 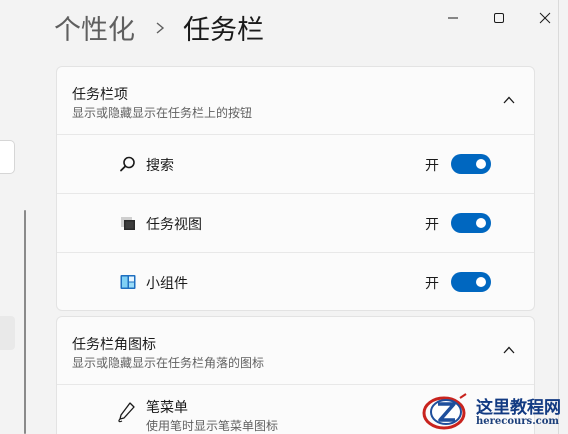 I want to click on task-view-state-label: 开, so click(x=432, y=225).